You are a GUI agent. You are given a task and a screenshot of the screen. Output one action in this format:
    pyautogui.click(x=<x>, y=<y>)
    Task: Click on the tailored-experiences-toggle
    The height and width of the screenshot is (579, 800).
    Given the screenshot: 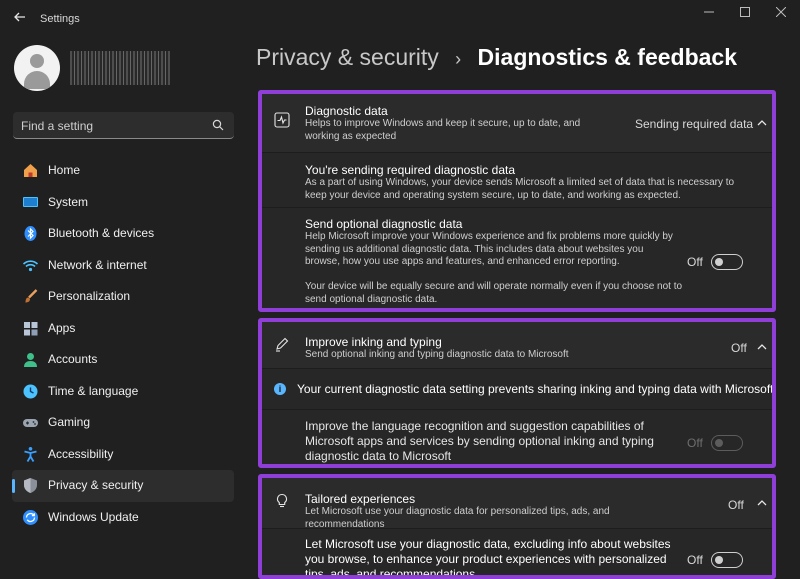 What is the action you would take?
    pyautogui.click(x=727, y=560)
    